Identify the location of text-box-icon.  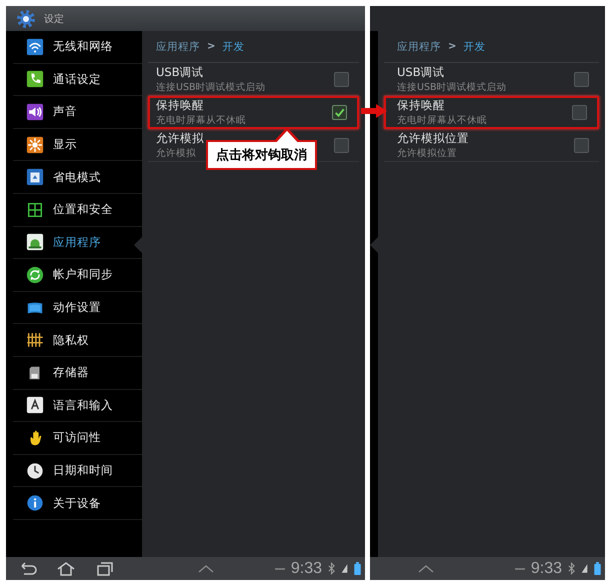
(35, 405).